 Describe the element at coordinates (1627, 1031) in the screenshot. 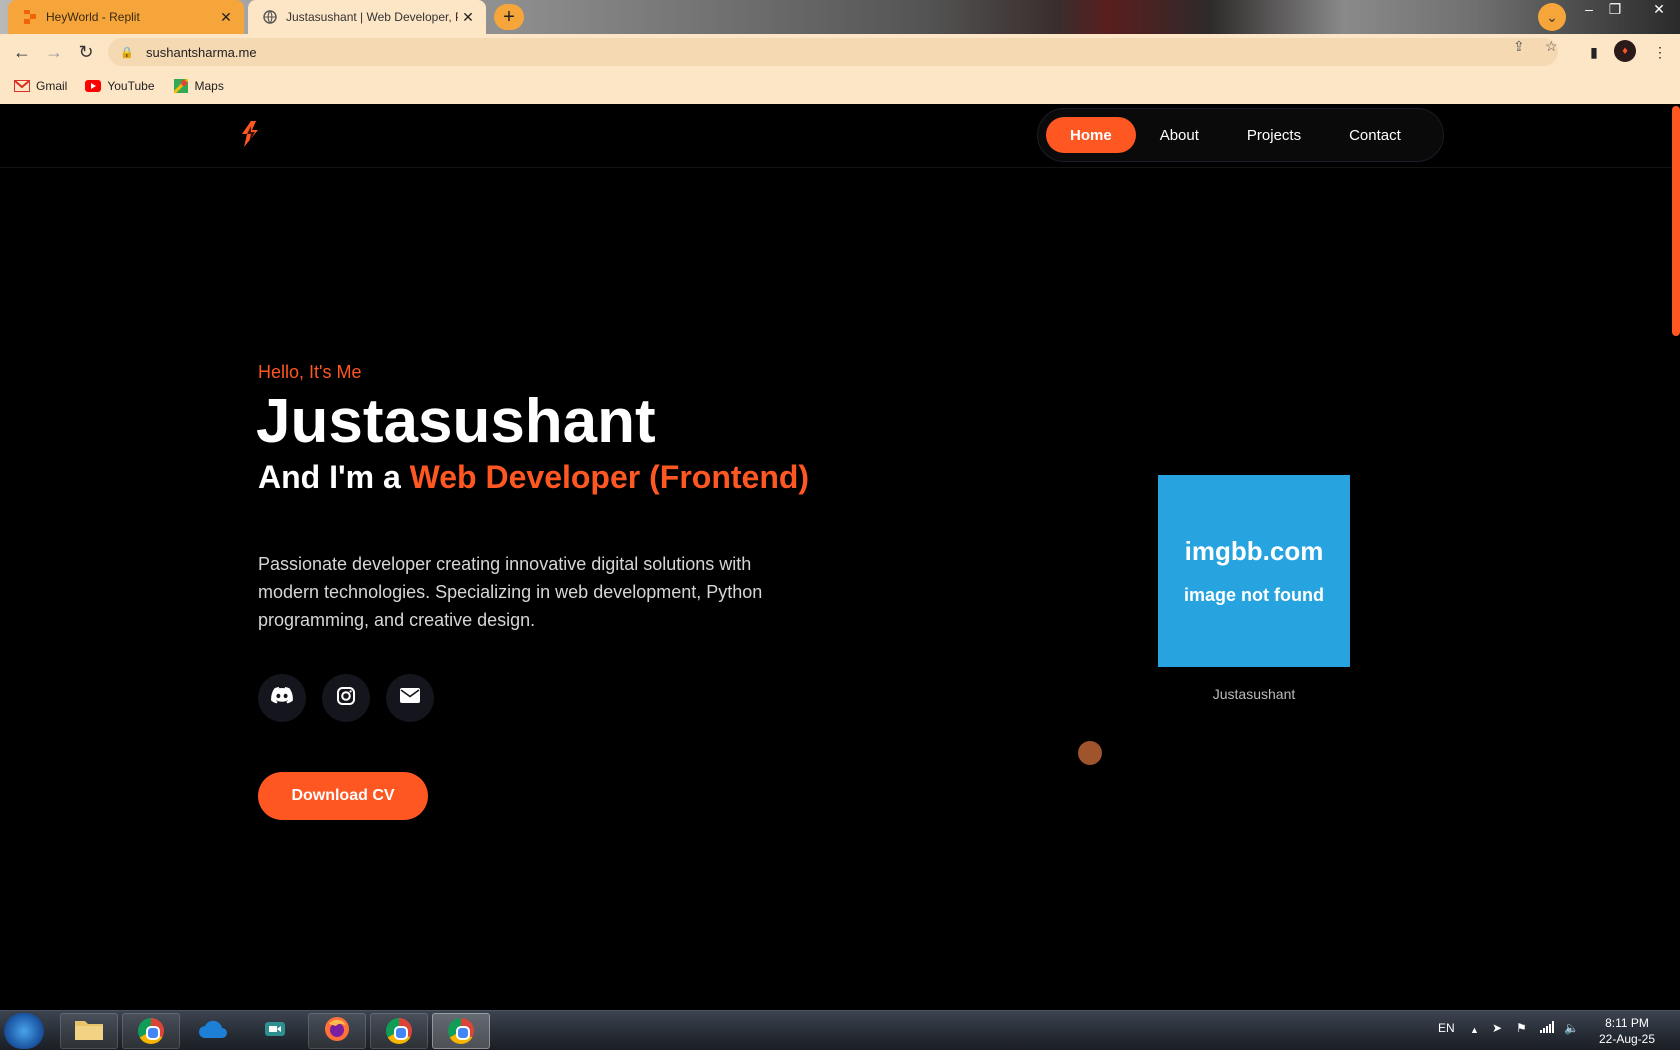

I see `system-clock: 8:11 PM 22-Aug-25` at that location.